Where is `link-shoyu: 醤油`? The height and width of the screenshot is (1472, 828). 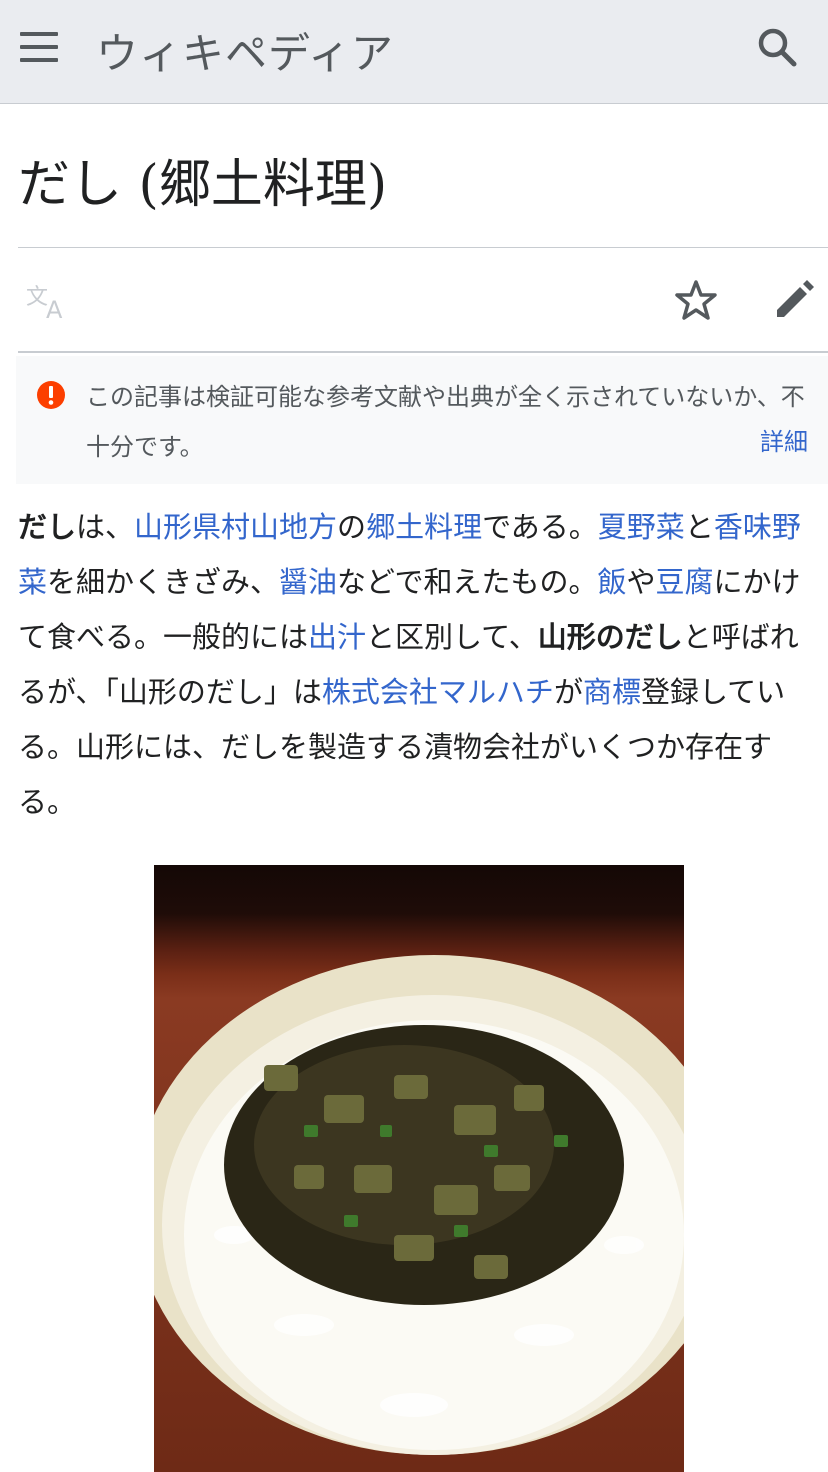 link-shoyu: 醤油 is located at coordinates (308, 582).